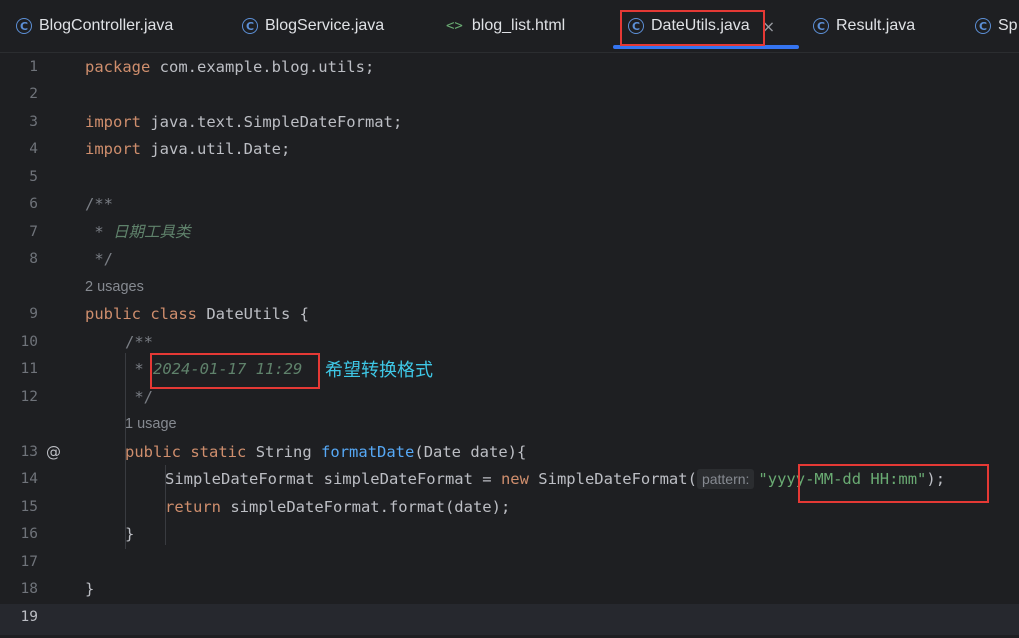 The height and width of the screenshot is (638, 1019). I want to click on current-line: 19, so click(509, 619).